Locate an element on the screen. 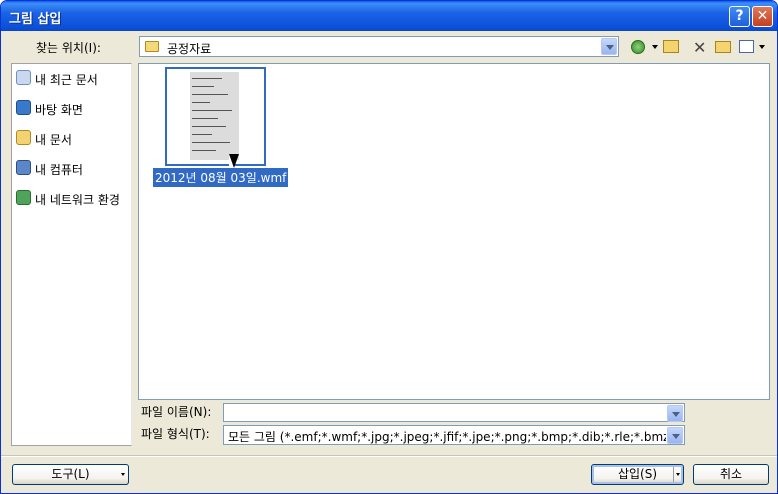  place-my-documents: 내 문서 is located at coordinates (72, 139).